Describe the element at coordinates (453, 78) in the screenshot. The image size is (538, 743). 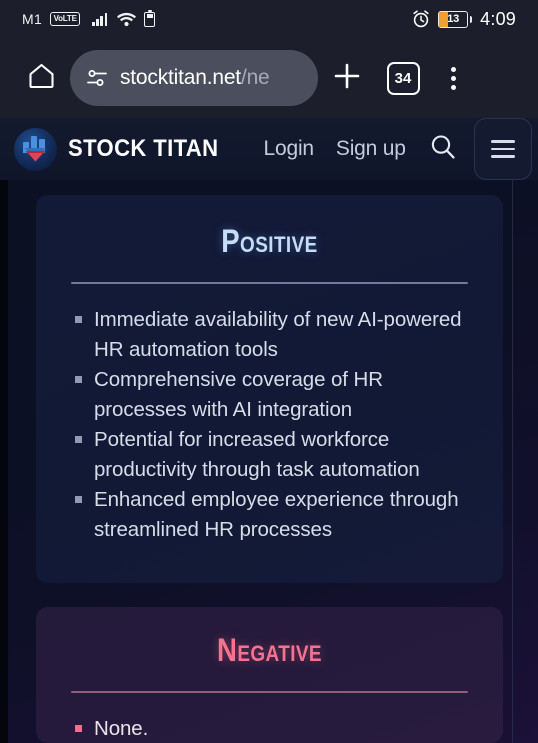
I see `browser-overflow-menu-button` at that location.